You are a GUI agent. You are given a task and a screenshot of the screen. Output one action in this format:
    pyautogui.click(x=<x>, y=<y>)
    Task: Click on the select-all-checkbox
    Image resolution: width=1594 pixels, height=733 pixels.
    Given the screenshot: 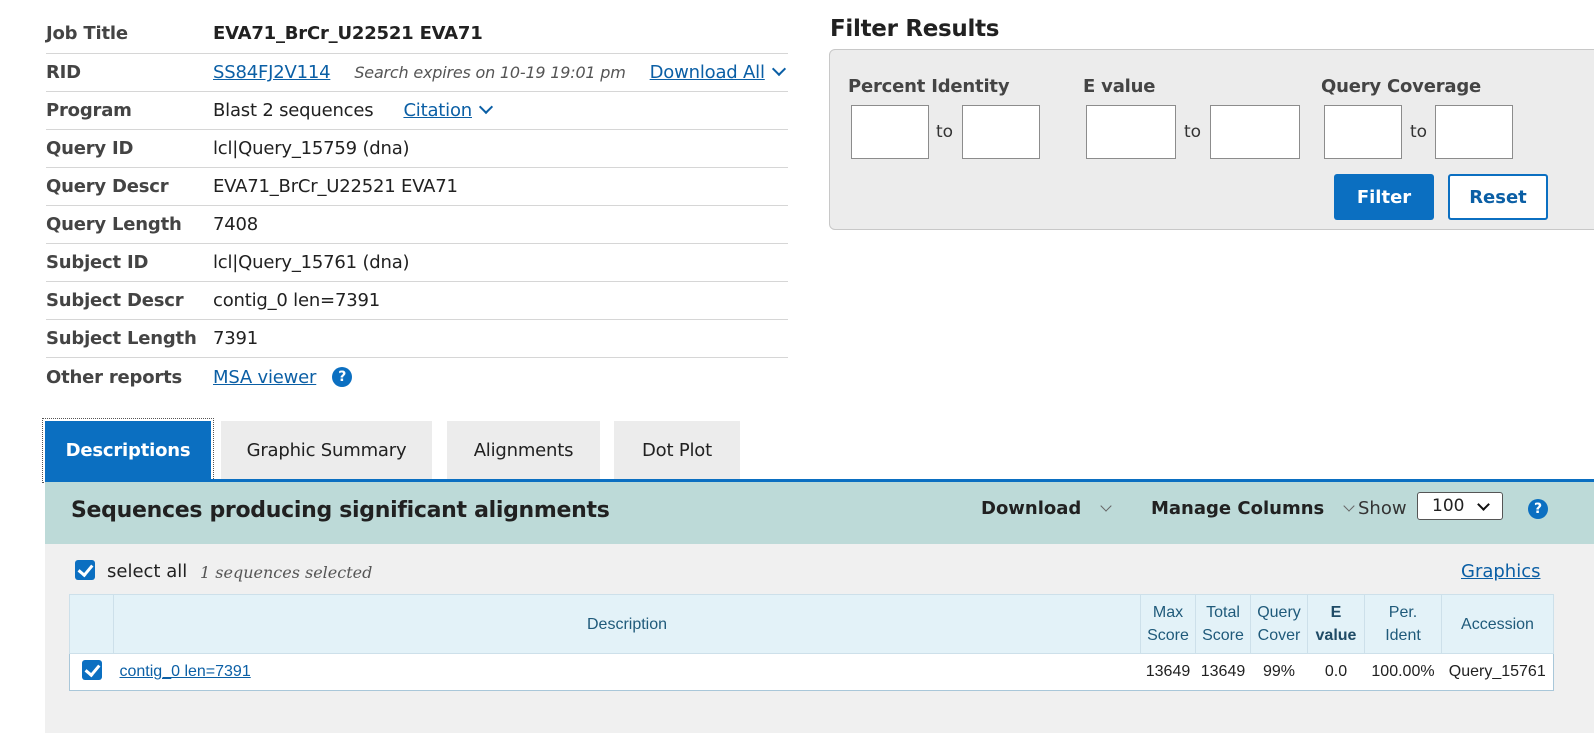 What is the action you would take?
    pyautogui.click(x=85, y=570)
    